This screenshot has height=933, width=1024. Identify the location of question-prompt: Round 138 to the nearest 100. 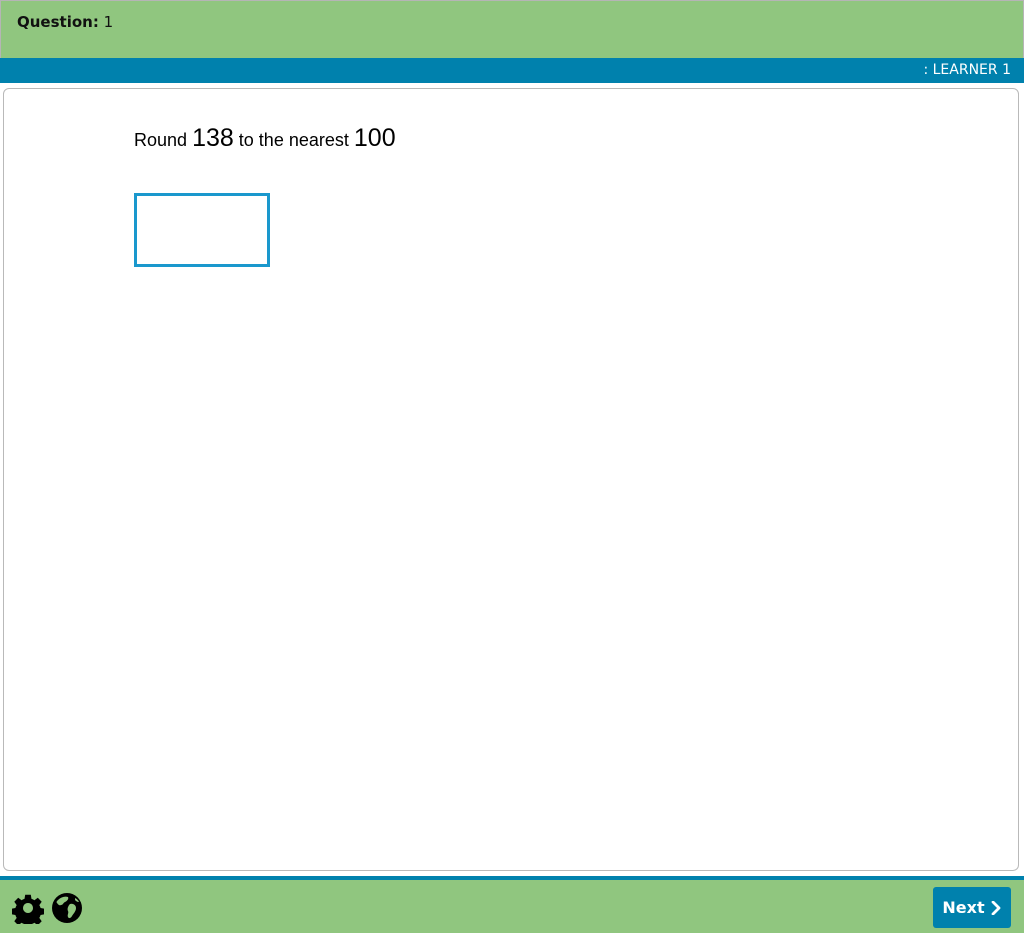
(265, 139).